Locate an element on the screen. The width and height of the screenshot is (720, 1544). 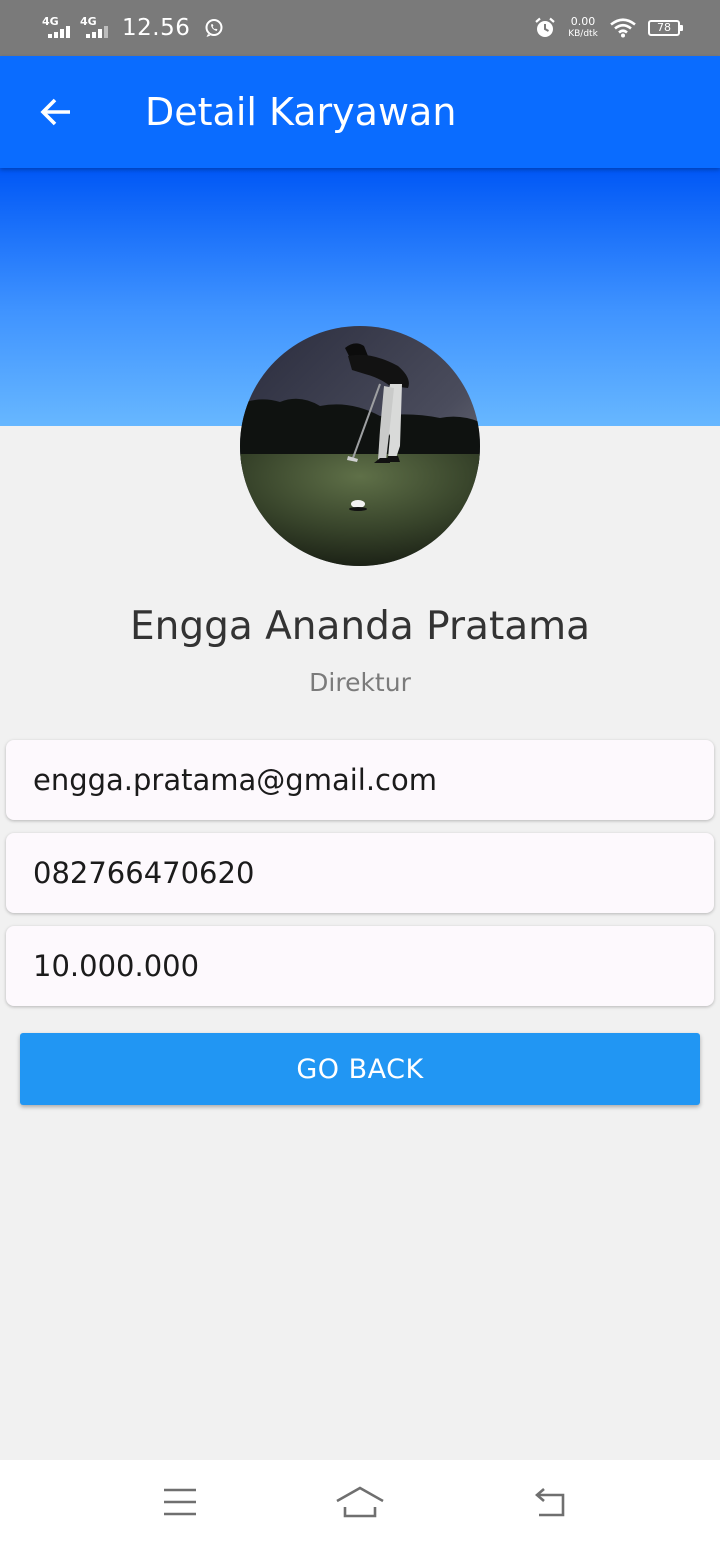
whatsapp-icon is located at coordinates (214, 28).